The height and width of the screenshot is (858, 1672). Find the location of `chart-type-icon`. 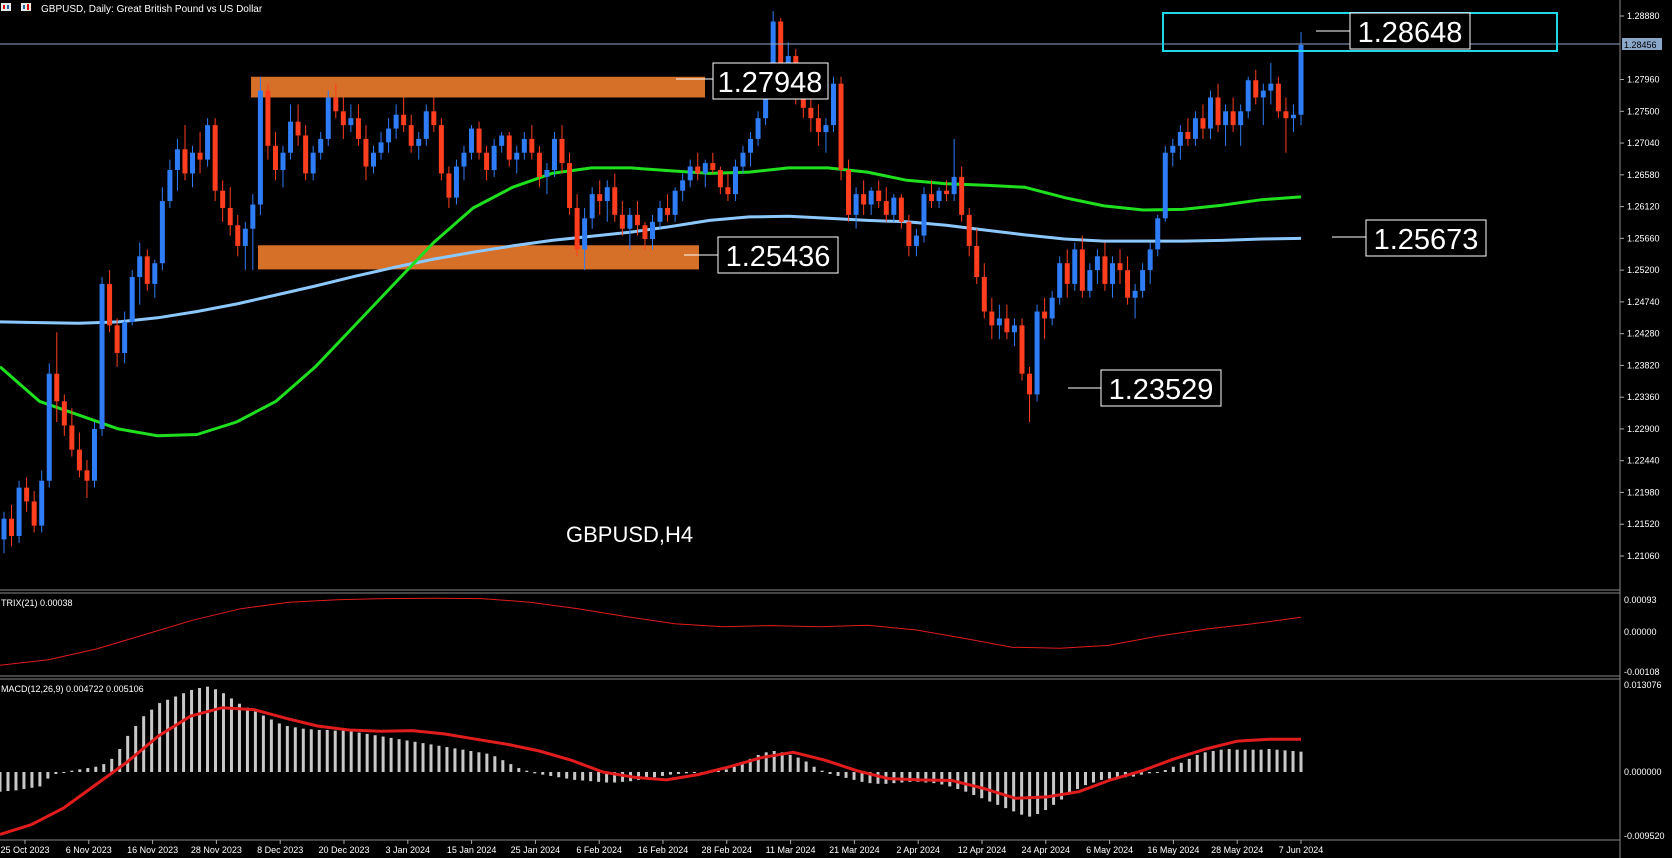

chart-type-icon is located at coordinates (26, 7).